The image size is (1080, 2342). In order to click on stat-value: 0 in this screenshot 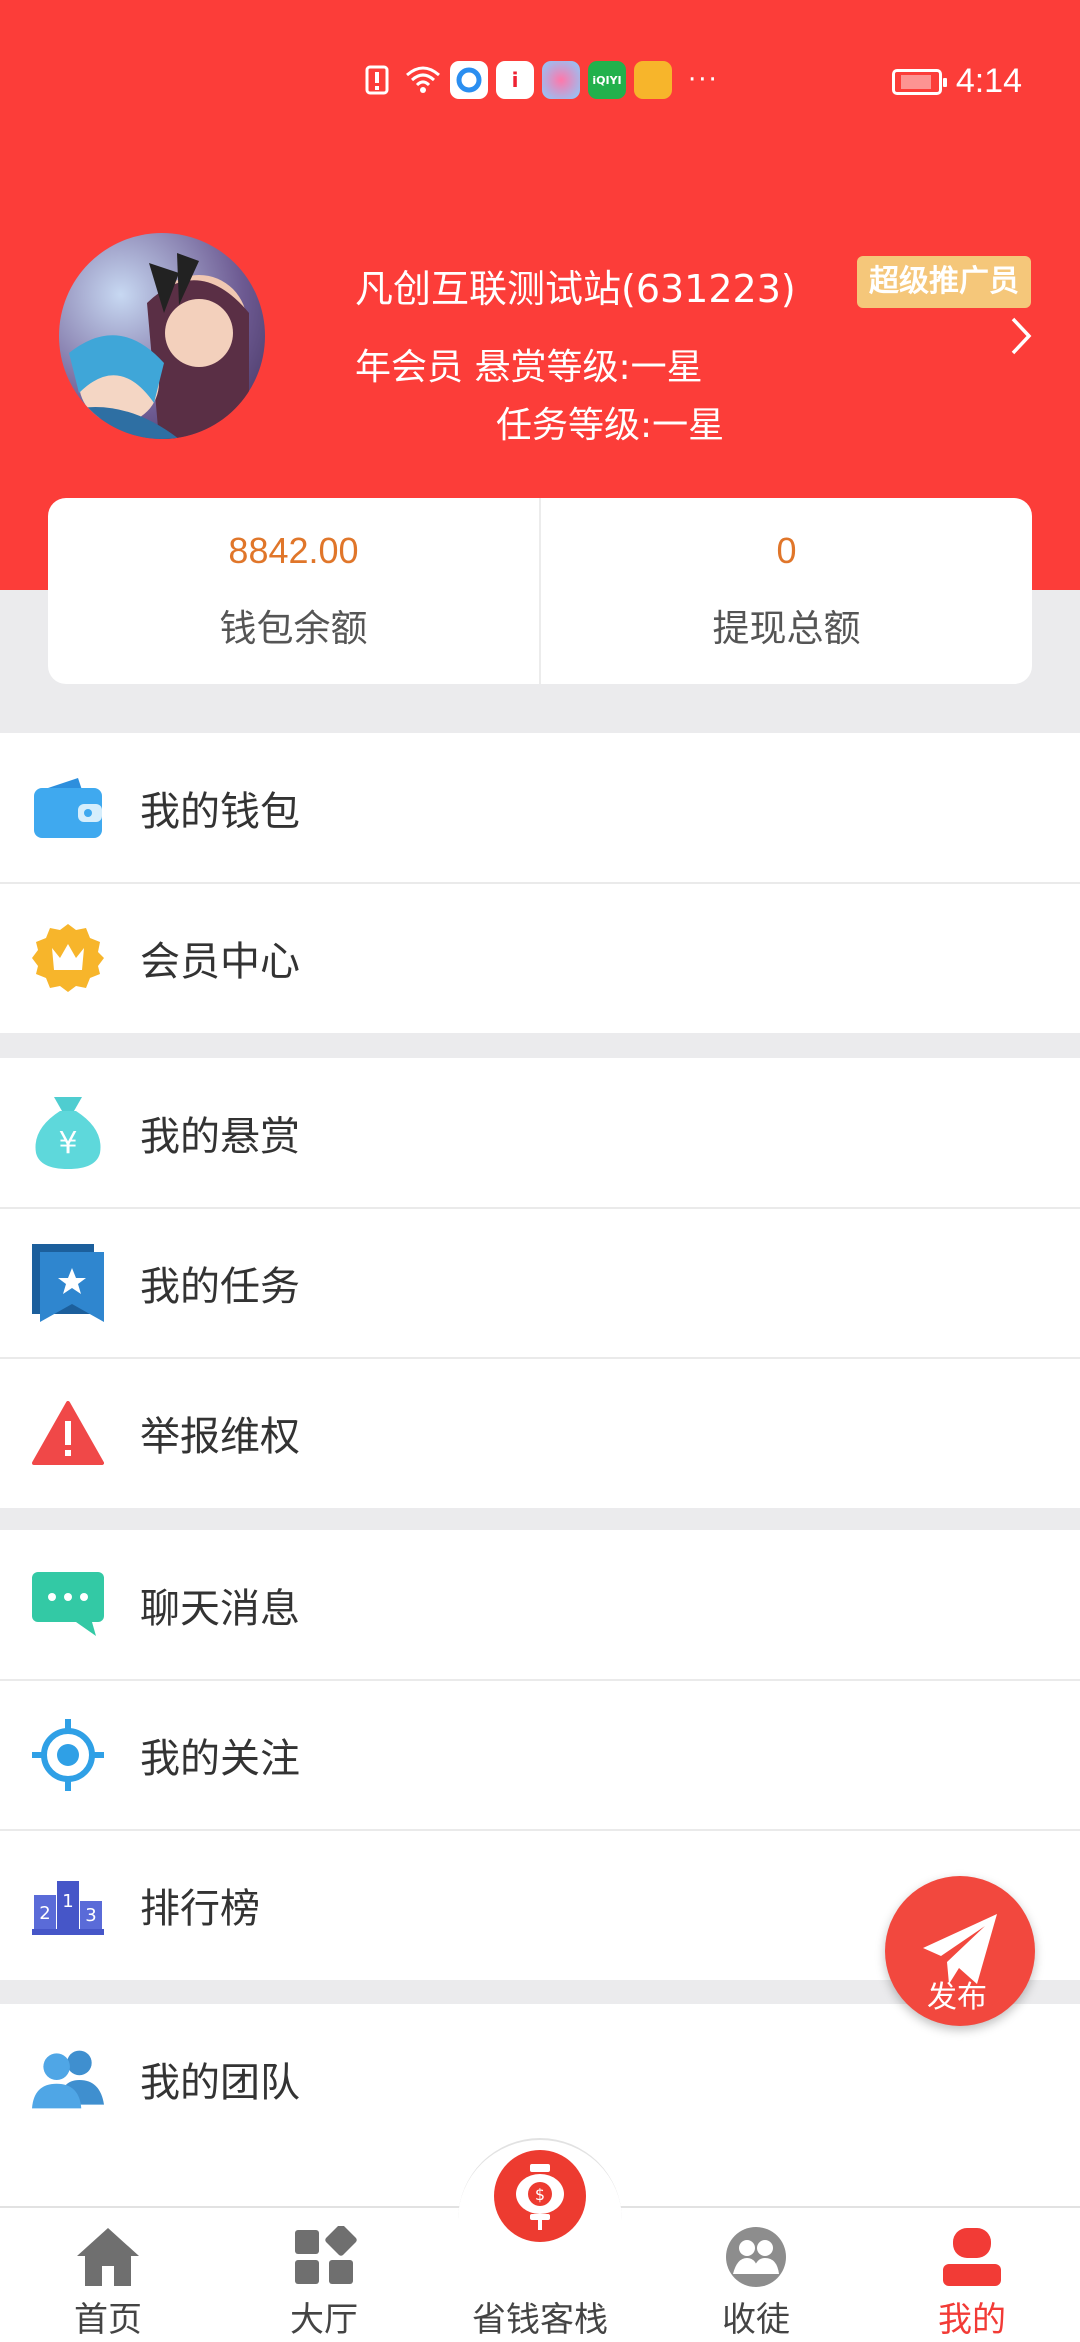, I will do `click(786, 550)`.